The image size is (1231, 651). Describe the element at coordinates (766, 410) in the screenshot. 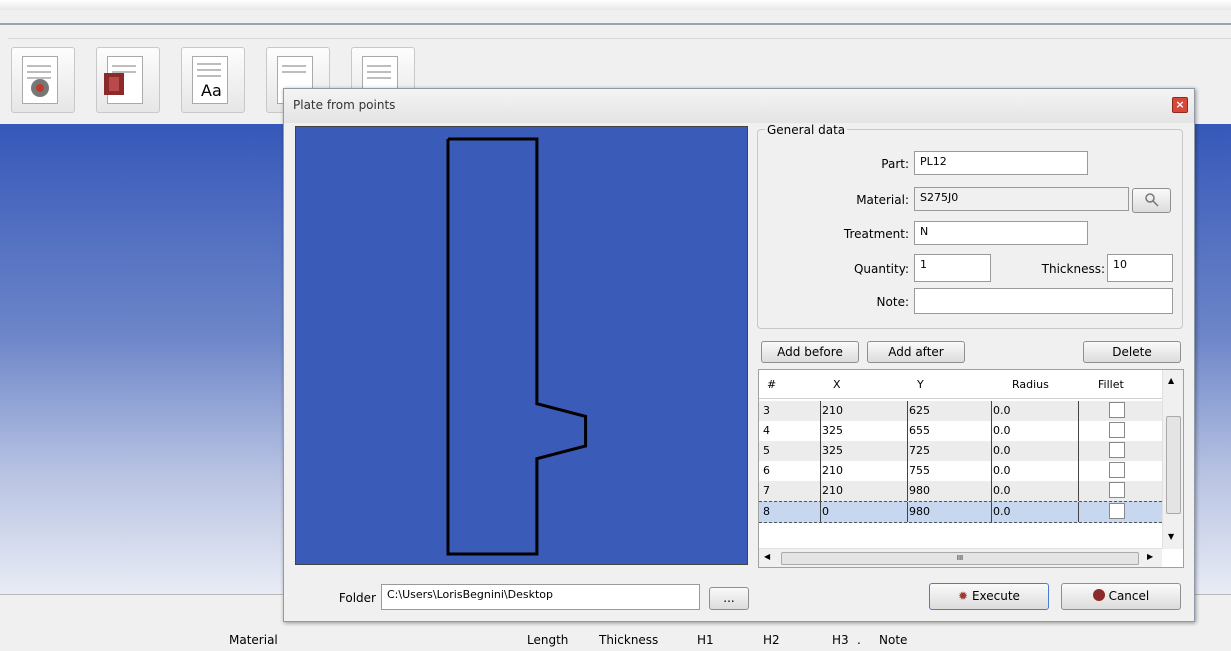

I see `row-number: 3` at that location.